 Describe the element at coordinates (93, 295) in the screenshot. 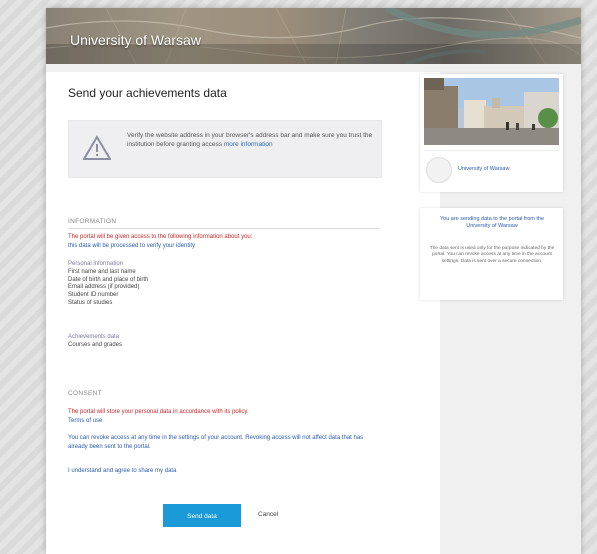

I see `list-item: Student ID number` at that location.